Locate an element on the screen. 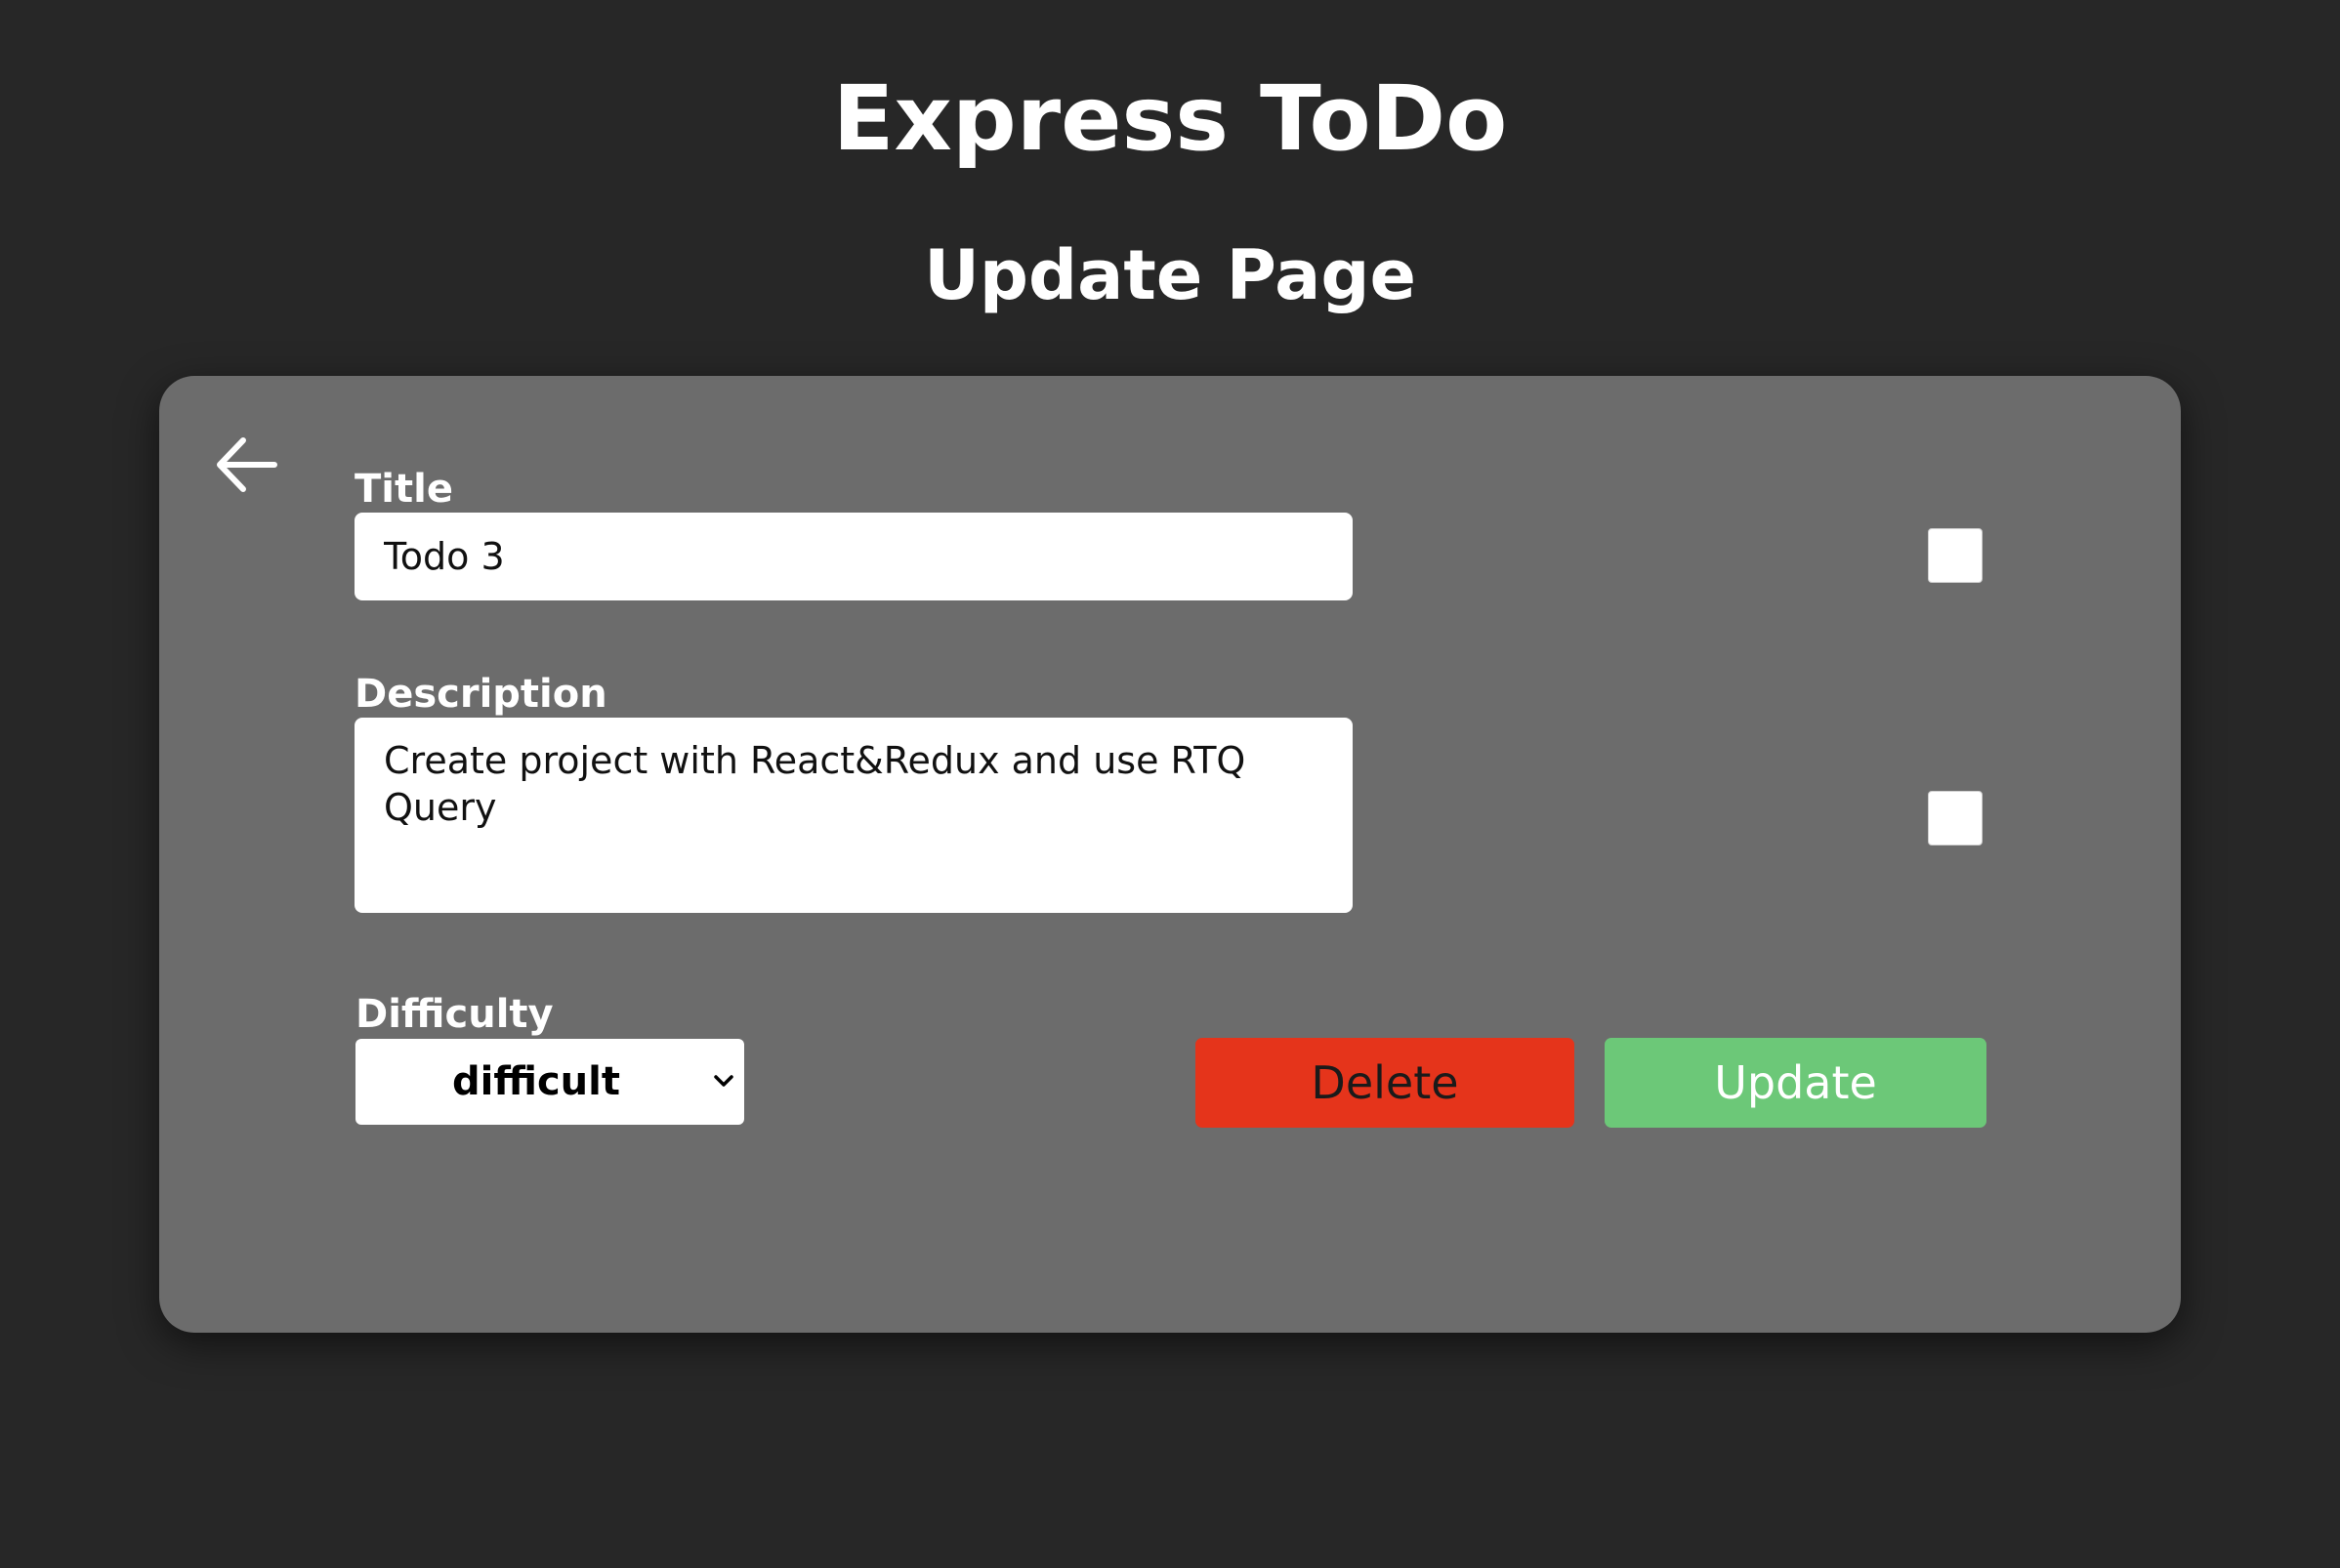 The height and width of the screenshot is (1568, 2340). finished-label: Finished is located at coordinates (1092, 555).